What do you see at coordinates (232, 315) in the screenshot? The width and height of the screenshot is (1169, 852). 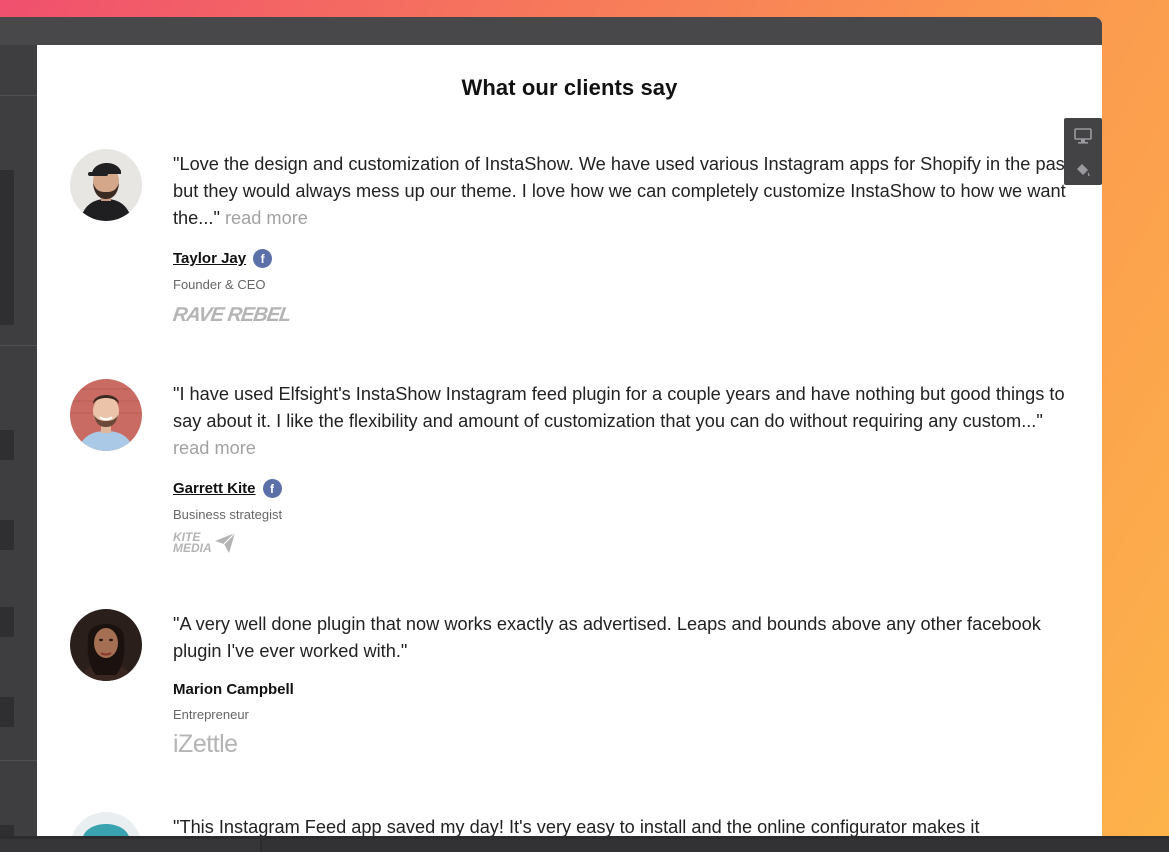 I see `company-logo-rave-rebel: RAVE REBEL` at bounding box center [232, 315].